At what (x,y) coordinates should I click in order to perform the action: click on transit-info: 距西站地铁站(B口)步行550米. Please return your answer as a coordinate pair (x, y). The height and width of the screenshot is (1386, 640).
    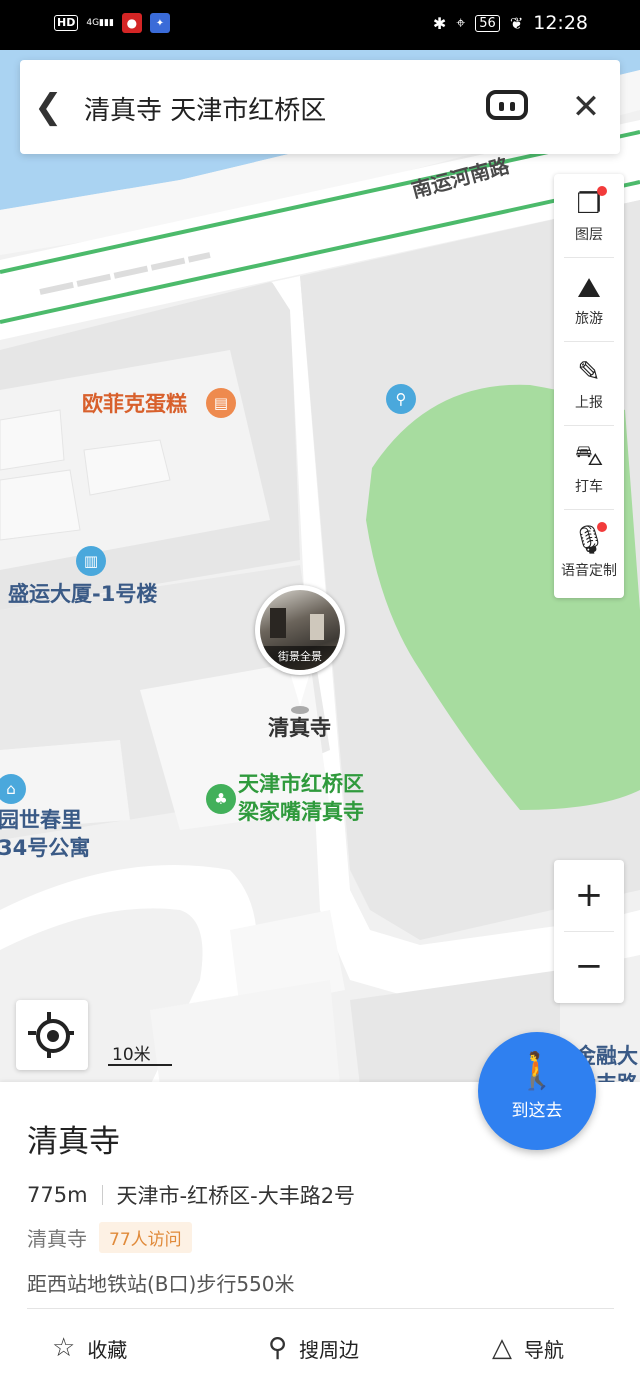
    Looking at the image, I should click on (161, 1284).